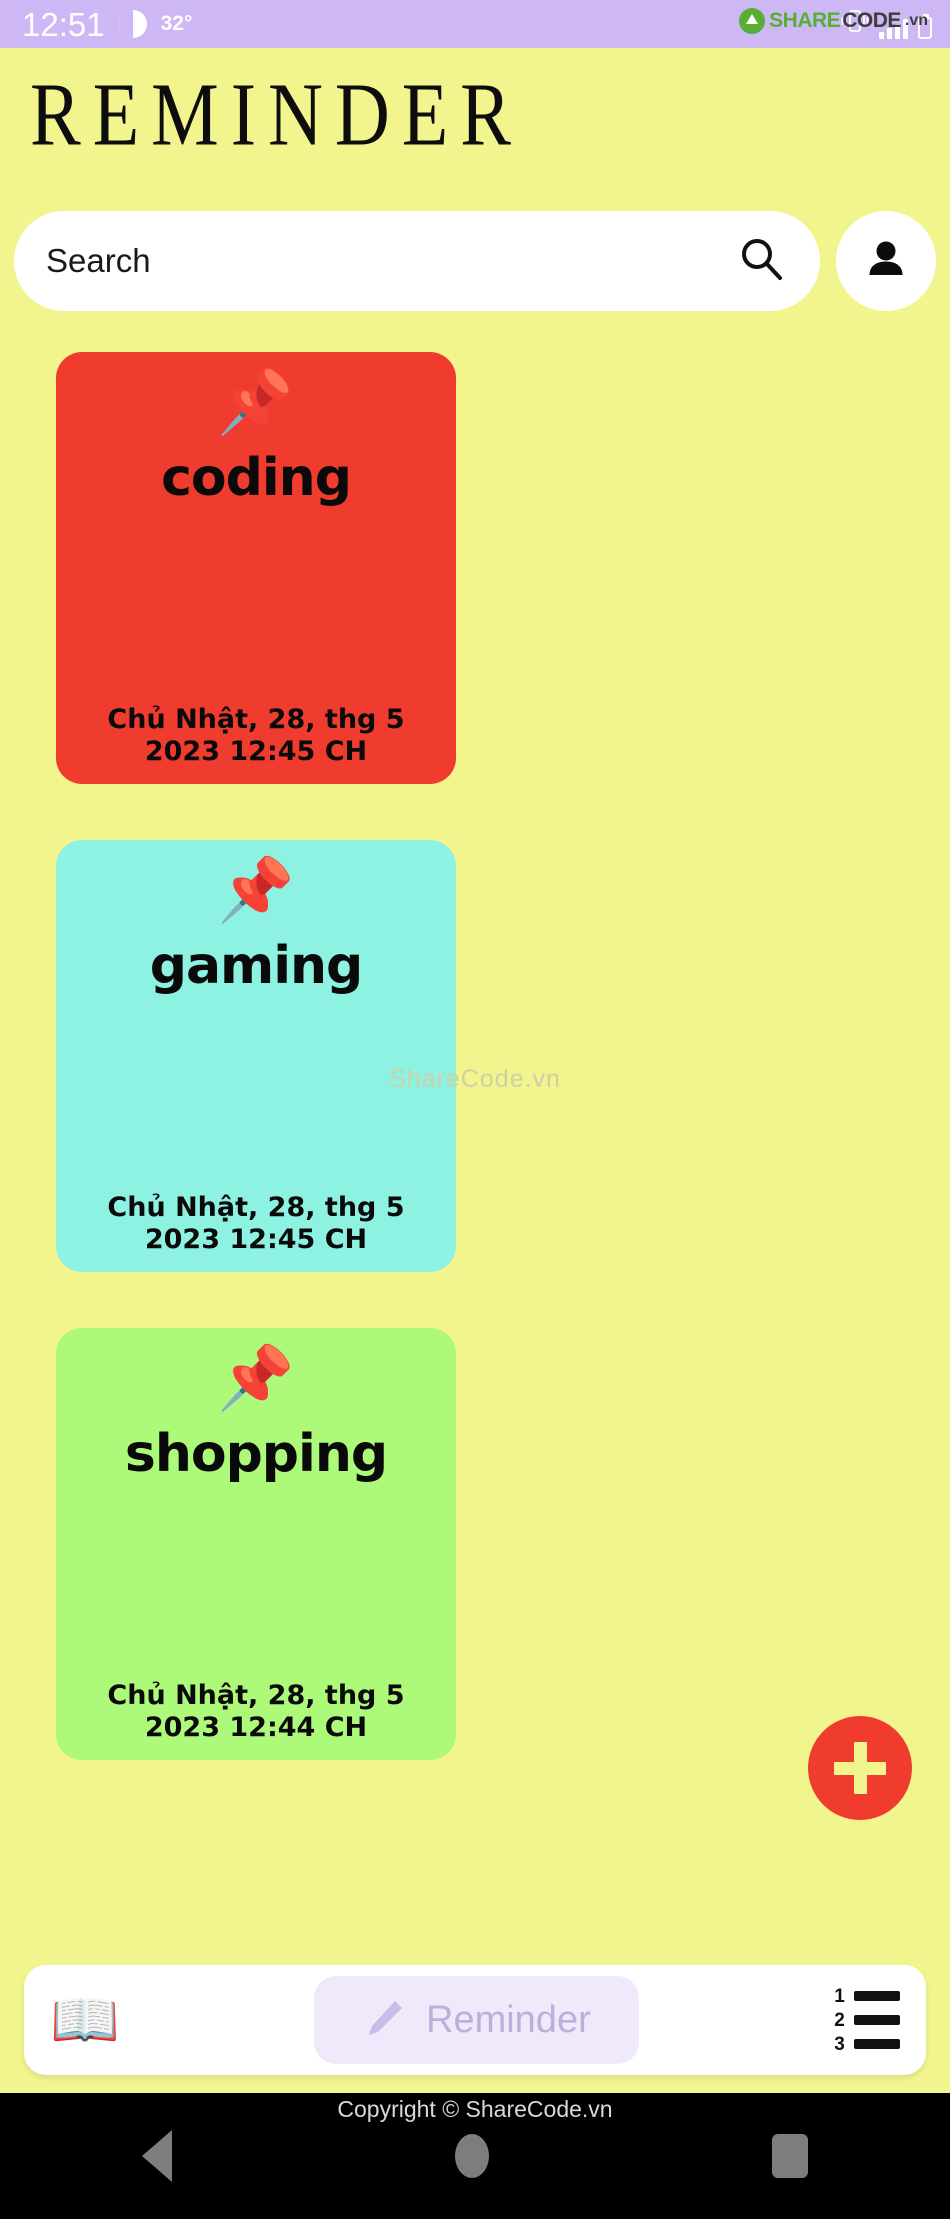 This screenshot has height=2219, width=950. I want to click on status-bar-clock: 12:51, so click(63, 24).